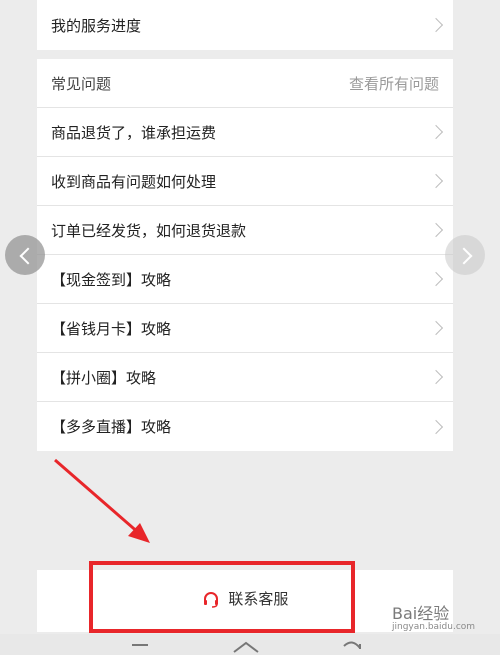 This screenshot has height=655, width=500. Describe the element at coordinates (246, 647) in the screenshot. I see `home-icon` at that location.